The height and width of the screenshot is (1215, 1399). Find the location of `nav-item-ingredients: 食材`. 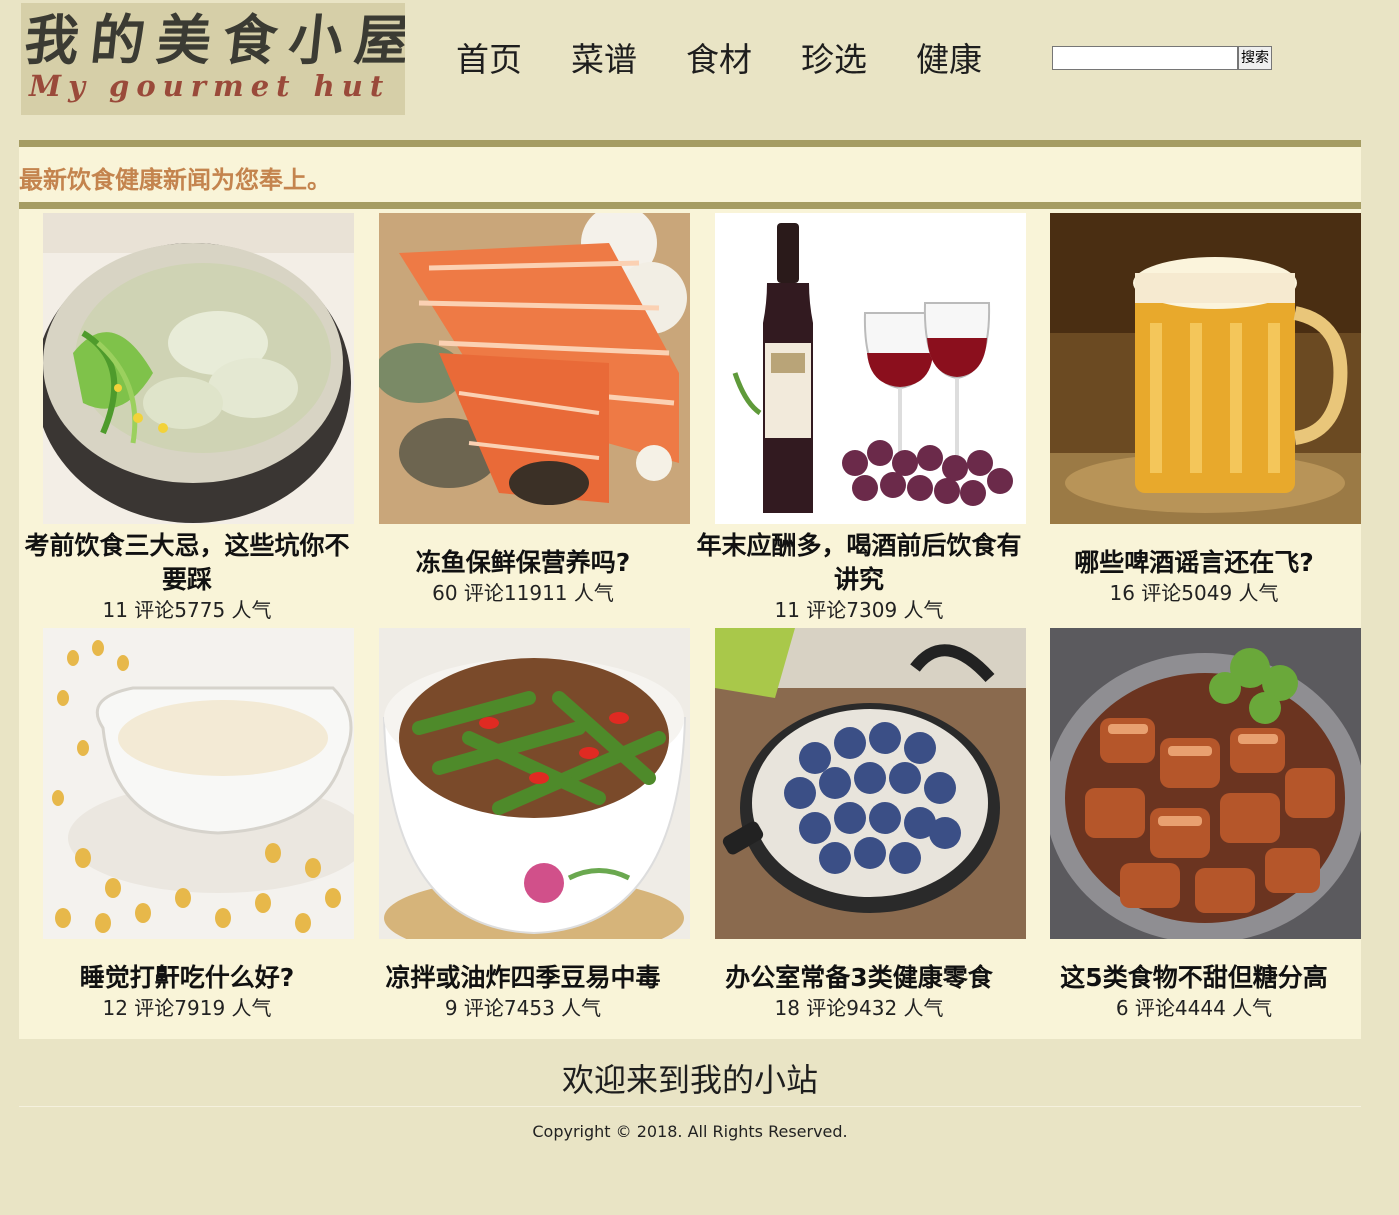

nav-item-ingredients: 食材 is located at coordinates (743, 60).